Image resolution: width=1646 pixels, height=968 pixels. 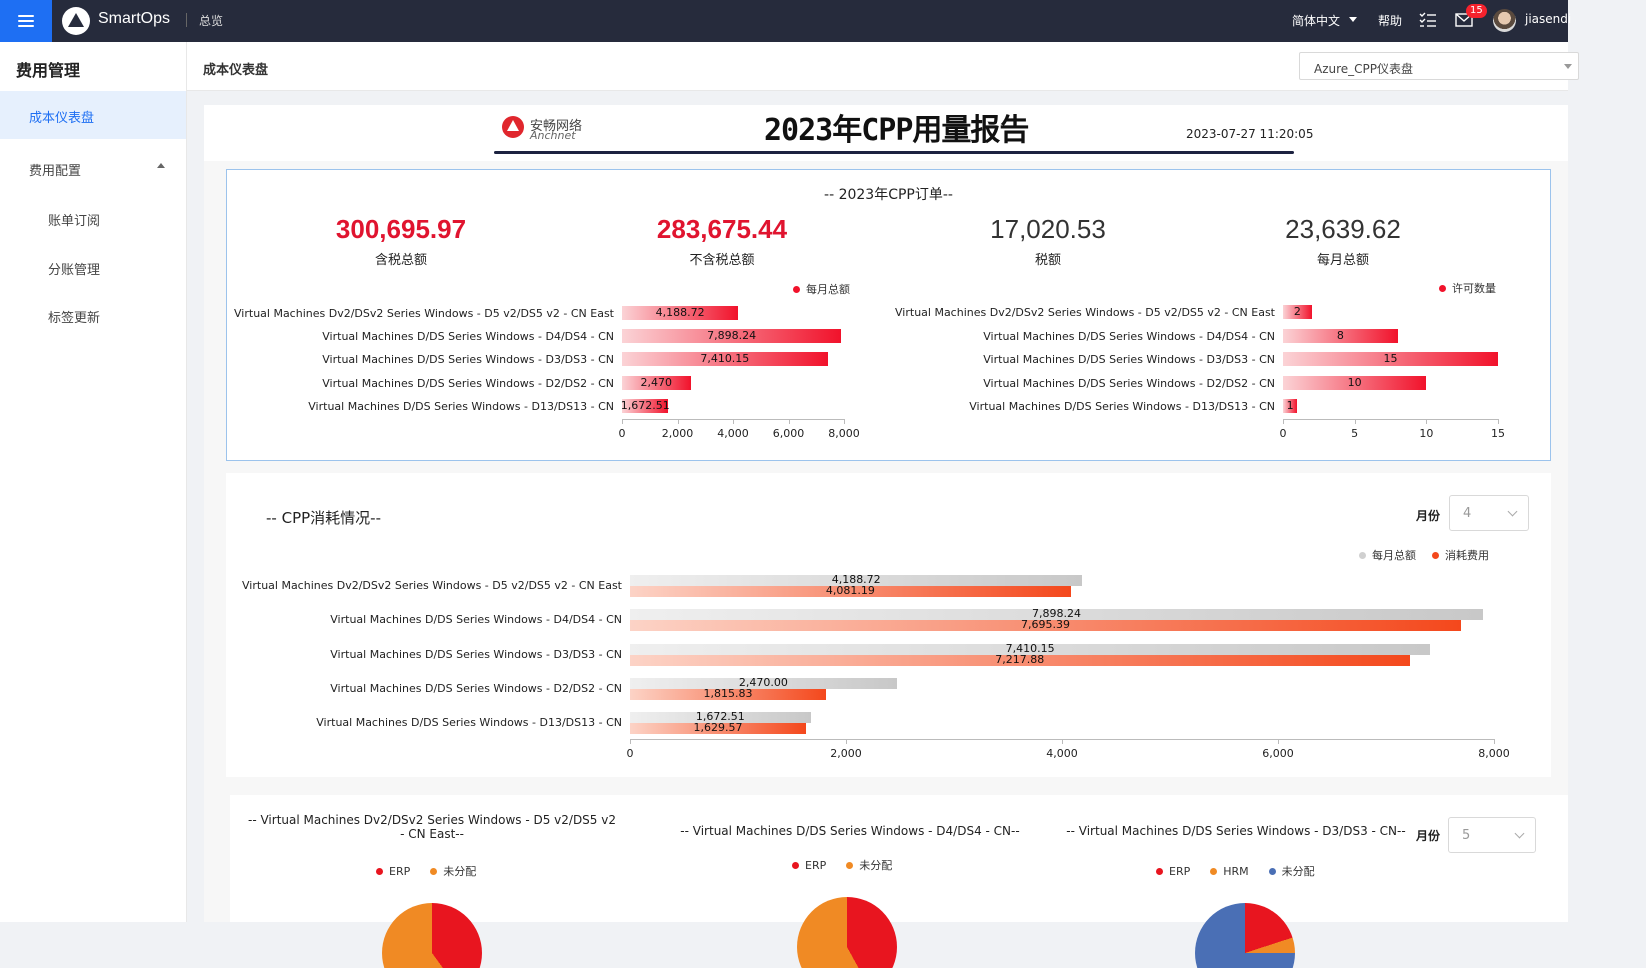 I want to click on title-underline, so click(x=894, y=152).